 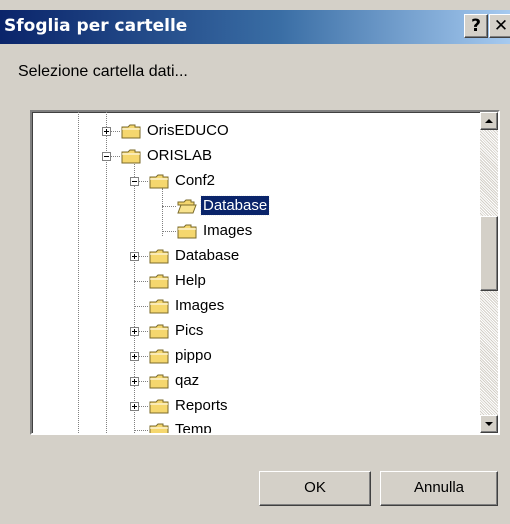 What do you see at coordinates (439, 488) in the screenshot?
I see `cancel-button: Annulla` at bounding box center [439, 488].